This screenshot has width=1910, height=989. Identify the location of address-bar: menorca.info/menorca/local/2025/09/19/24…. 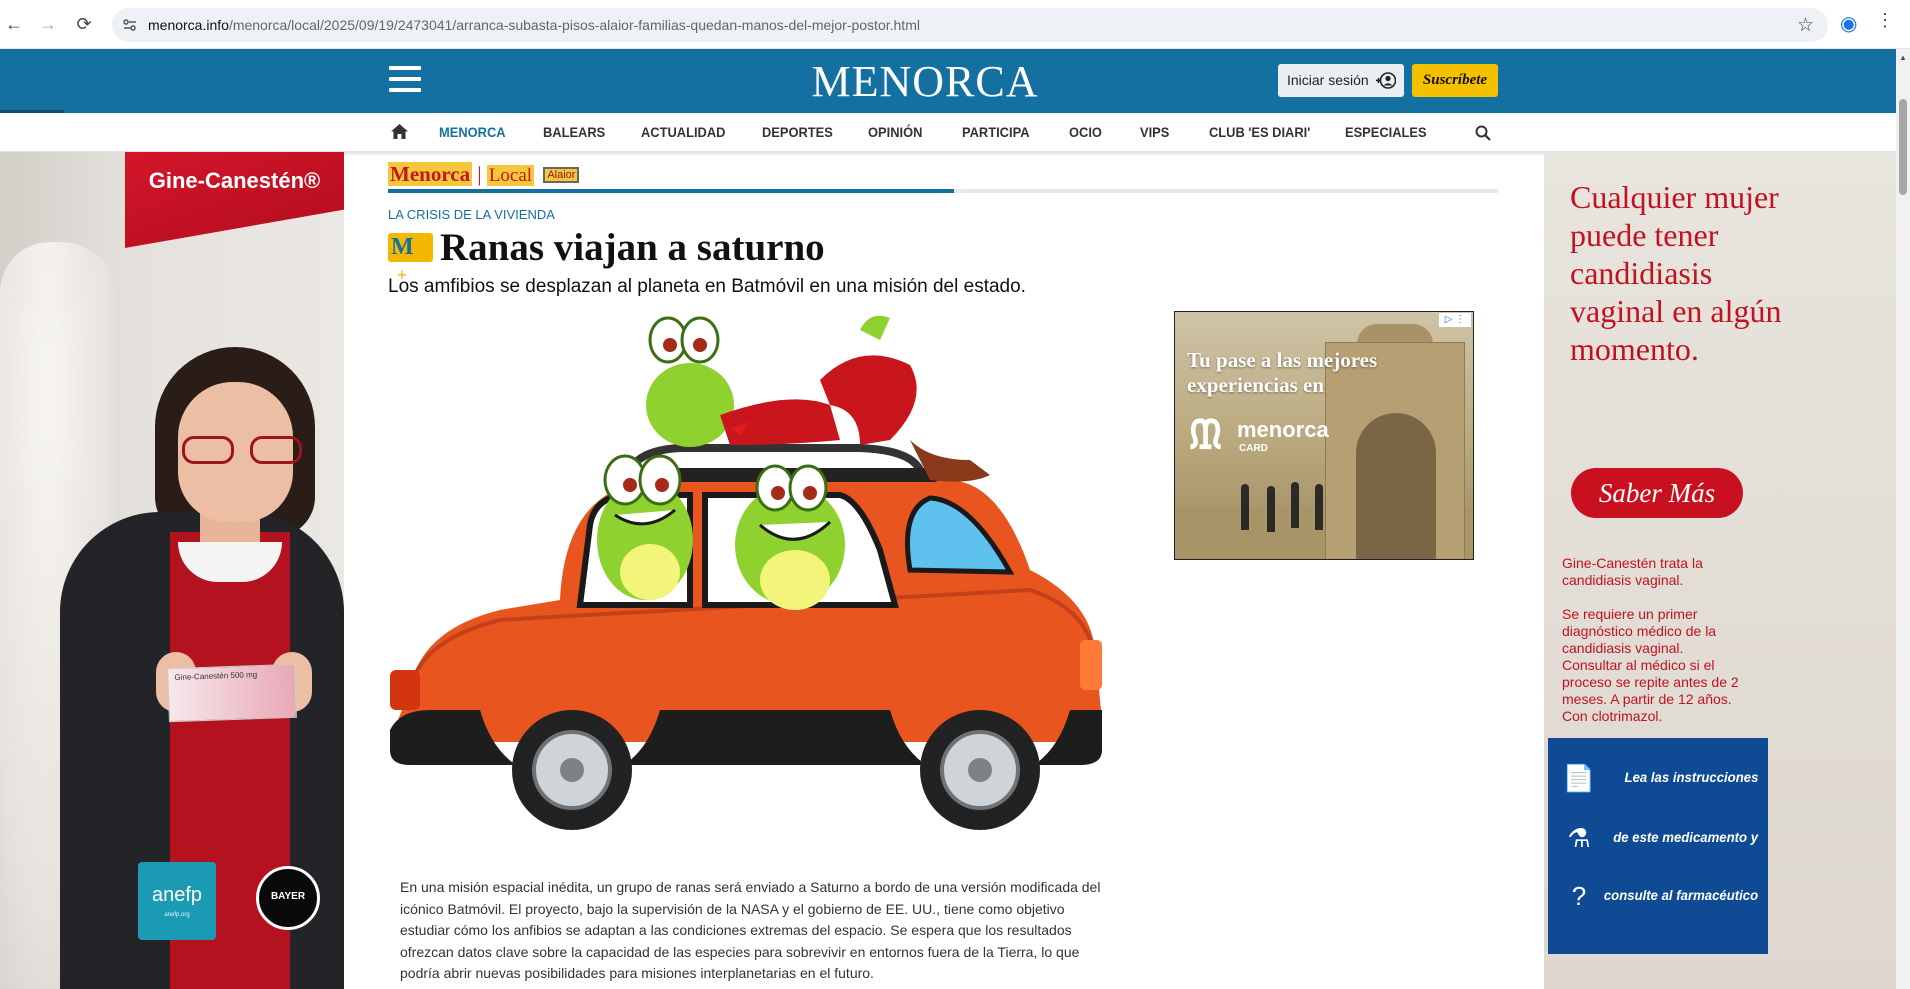
(970, 25).